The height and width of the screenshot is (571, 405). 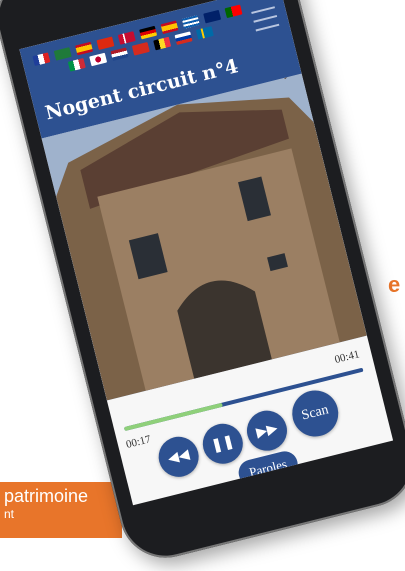 What do you see at coordinates (62, 54) in the screenshot?
I see `flag-saudi` at bounding box center [62, 54].